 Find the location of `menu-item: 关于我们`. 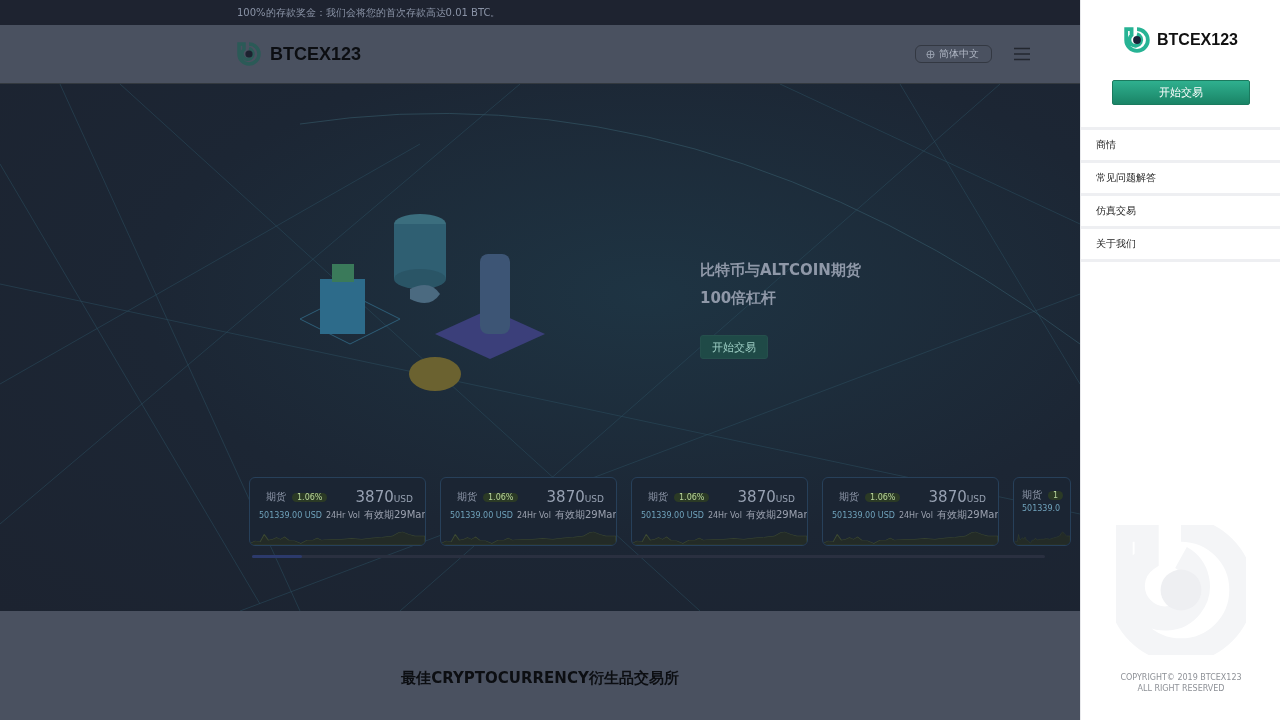

menu-item: 关于我们 is located at coordinates (1180, 245).